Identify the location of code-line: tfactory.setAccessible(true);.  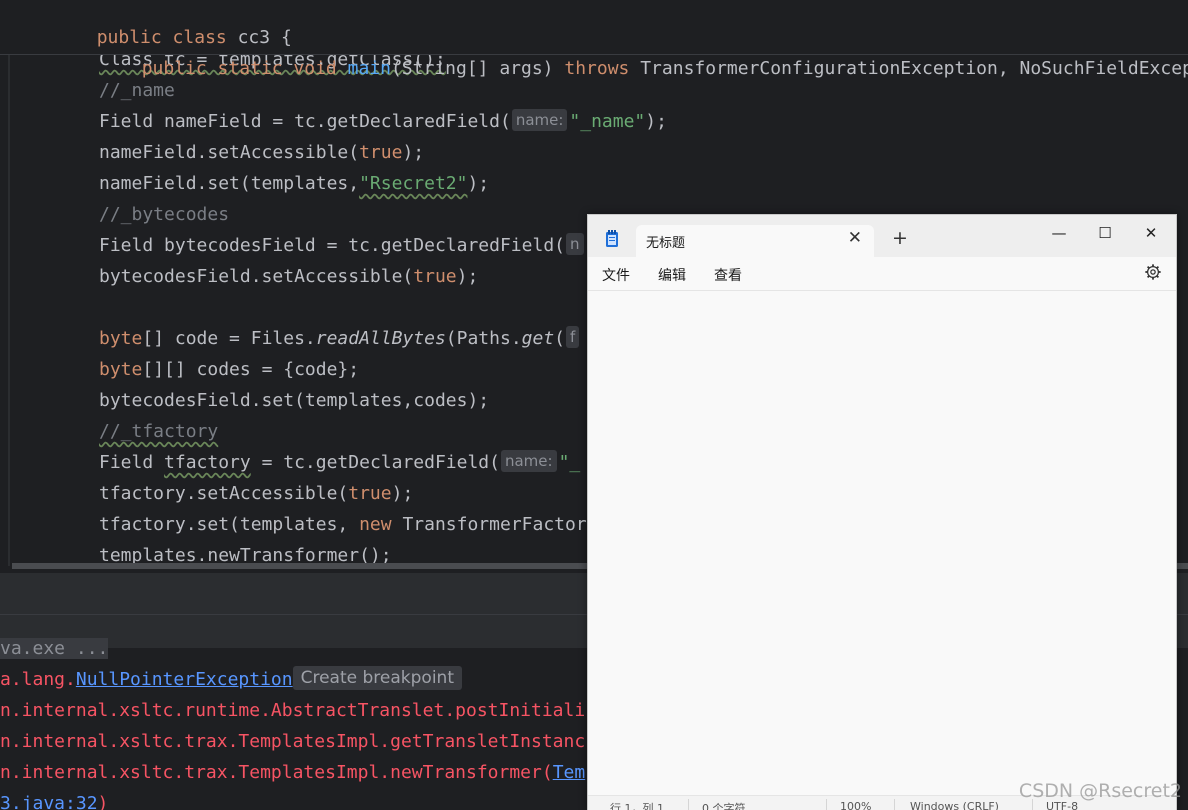
(256, 493).